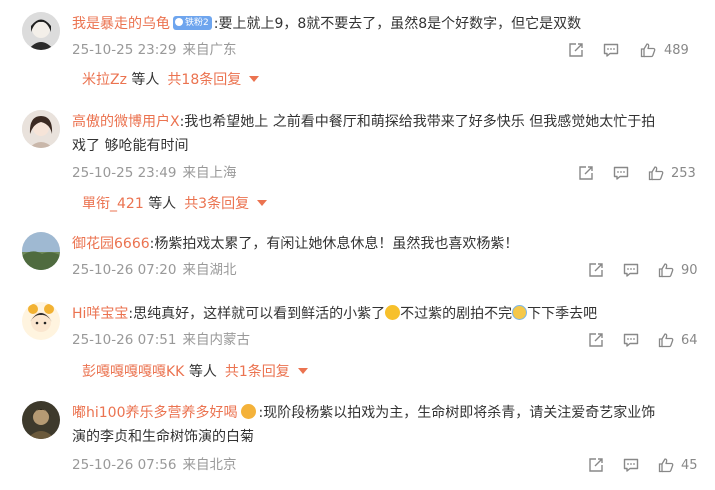 This screenshot has height=490, width=715. Describe the element at coordinates (124, 340) in the screenshot. I see `comment-time: 25-10-26 07:51` at that location.